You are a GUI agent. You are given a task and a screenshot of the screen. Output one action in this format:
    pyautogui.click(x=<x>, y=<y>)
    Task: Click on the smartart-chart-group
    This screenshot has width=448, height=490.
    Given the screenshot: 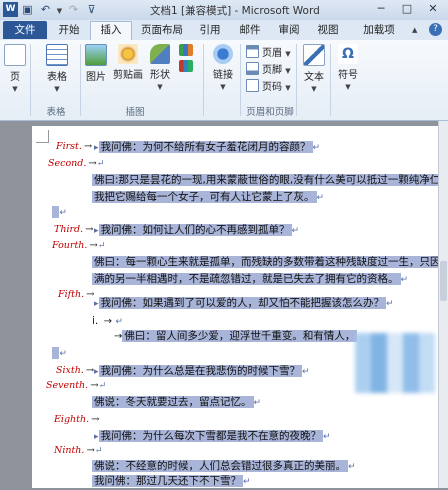 What is the action you would take?
    pyautogui.click(x=186, y=59)
    